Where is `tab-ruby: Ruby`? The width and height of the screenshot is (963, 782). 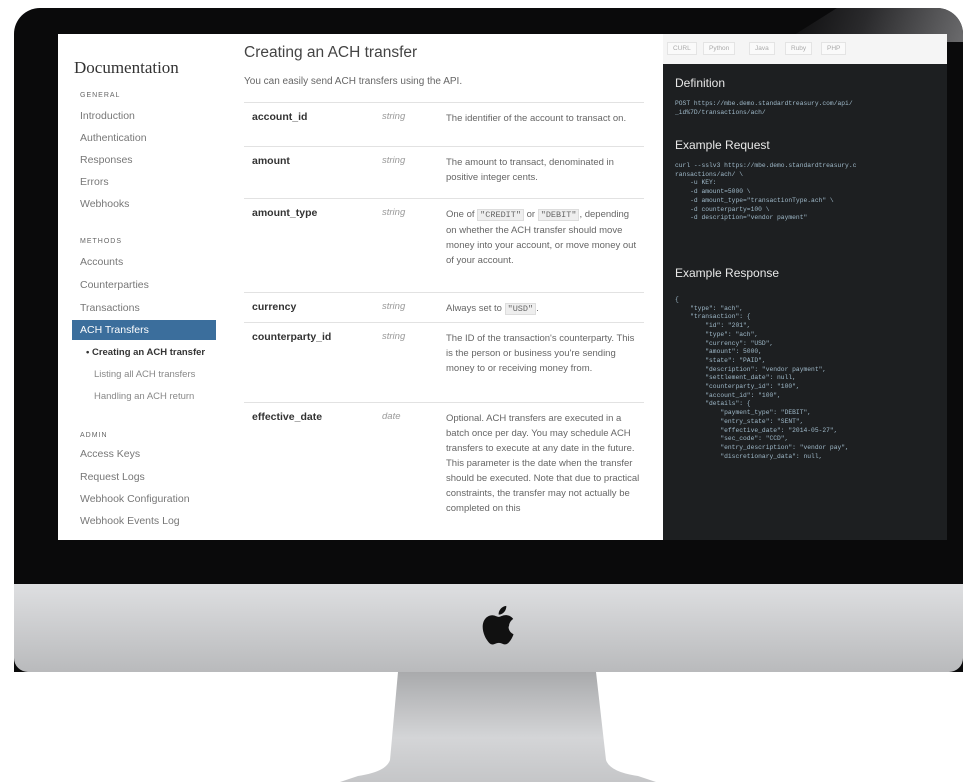
tab-ruby: Ruby is located at coordinates (799, 48).